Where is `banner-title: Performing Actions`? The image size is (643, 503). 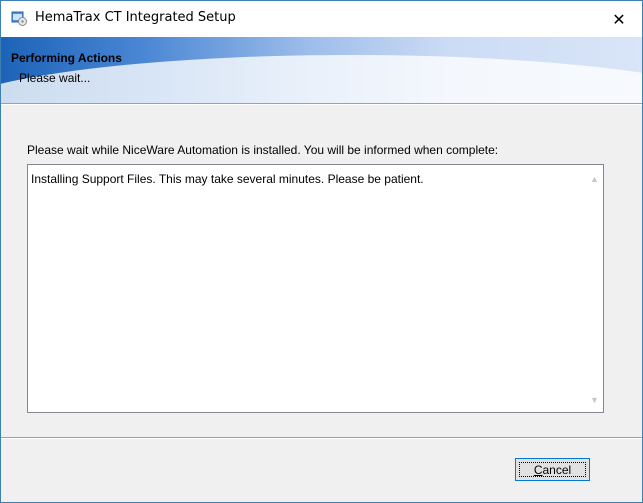 banner-title: Performing Actions is located at coordinates (66, 58).